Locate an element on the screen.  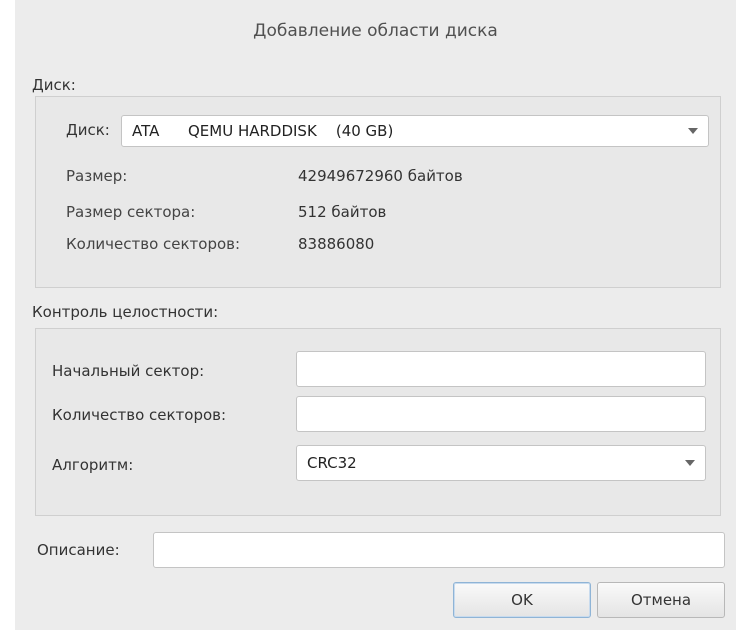
size-value: 42949672960 байтов is located at coordinates (380, 176).